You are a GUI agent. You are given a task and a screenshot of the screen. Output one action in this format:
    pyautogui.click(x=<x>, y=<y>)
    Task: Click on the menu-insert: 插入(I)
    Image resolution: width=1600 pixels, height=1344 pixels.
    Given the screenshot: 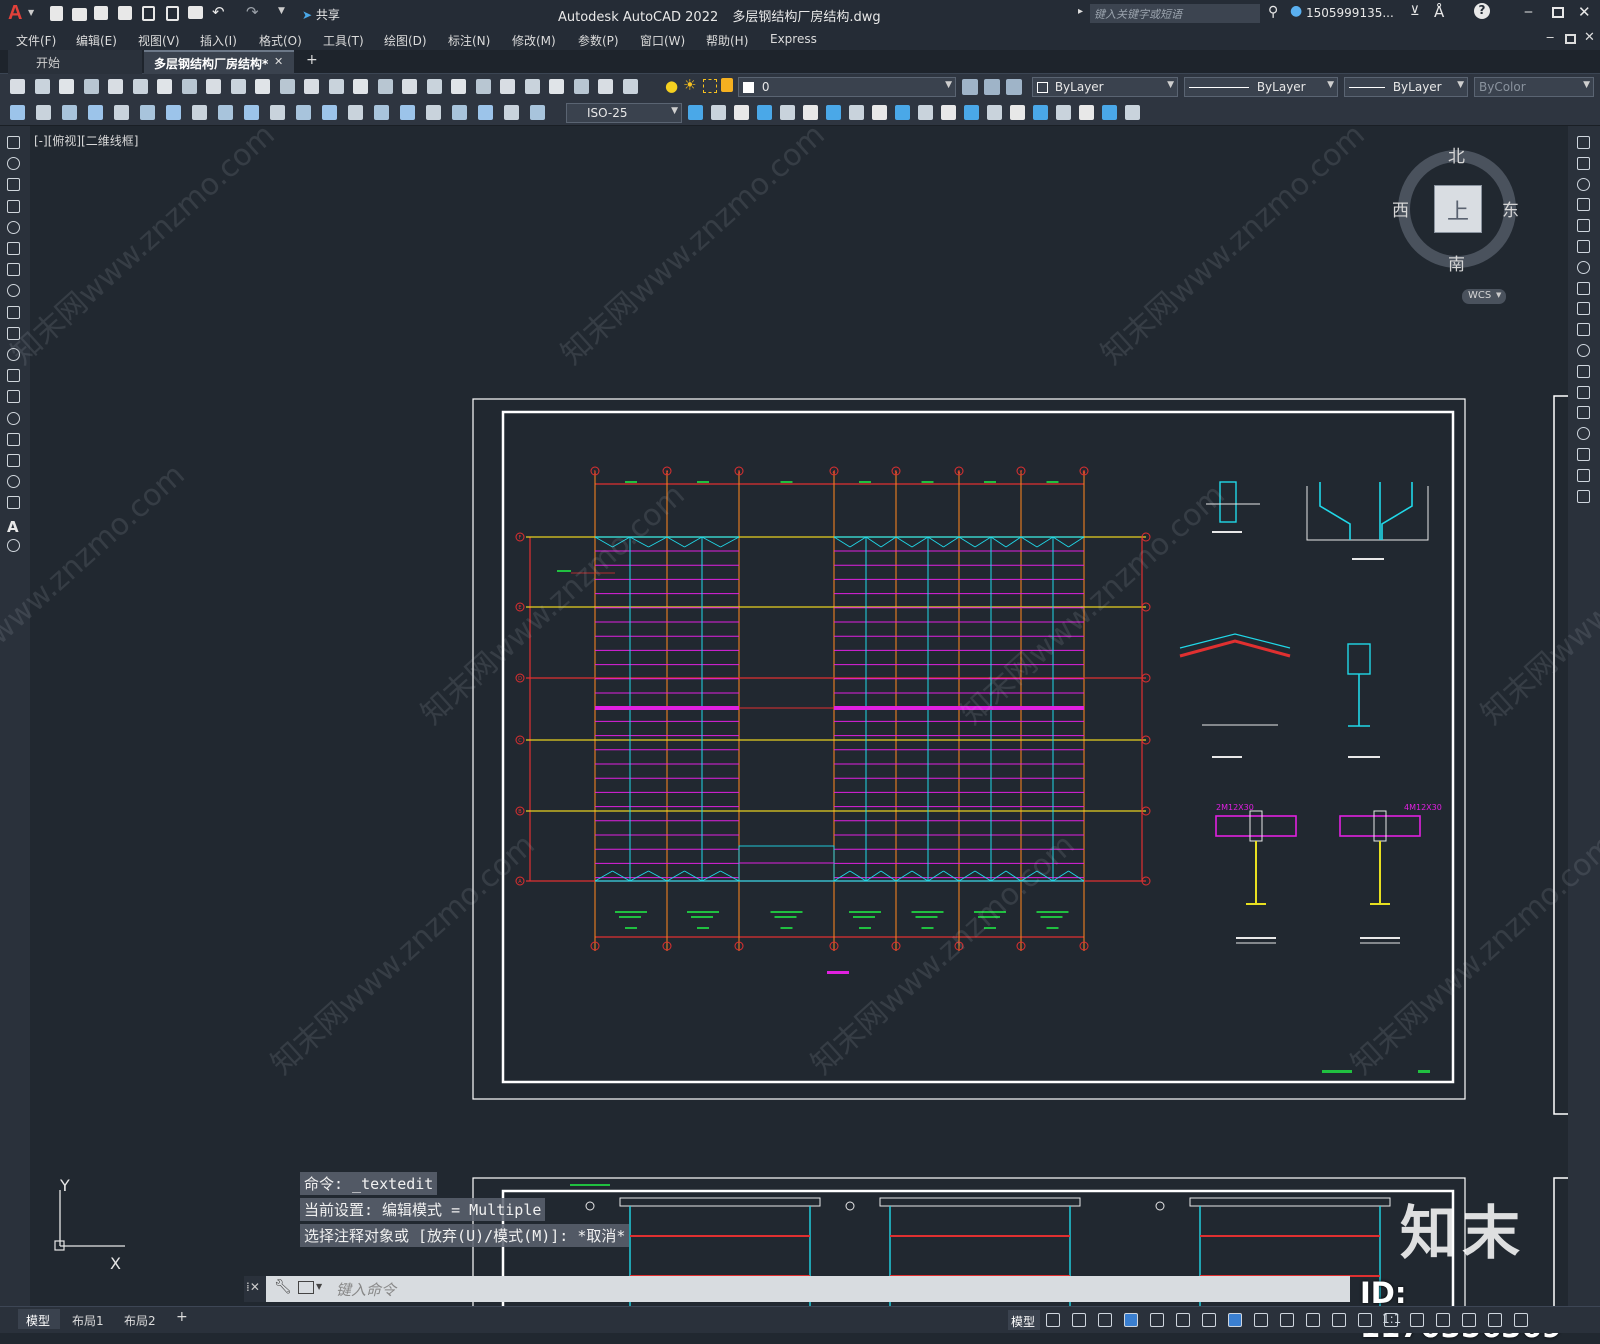 What is the action you would take?
    pyautogui.click(x=218, y=40)
    